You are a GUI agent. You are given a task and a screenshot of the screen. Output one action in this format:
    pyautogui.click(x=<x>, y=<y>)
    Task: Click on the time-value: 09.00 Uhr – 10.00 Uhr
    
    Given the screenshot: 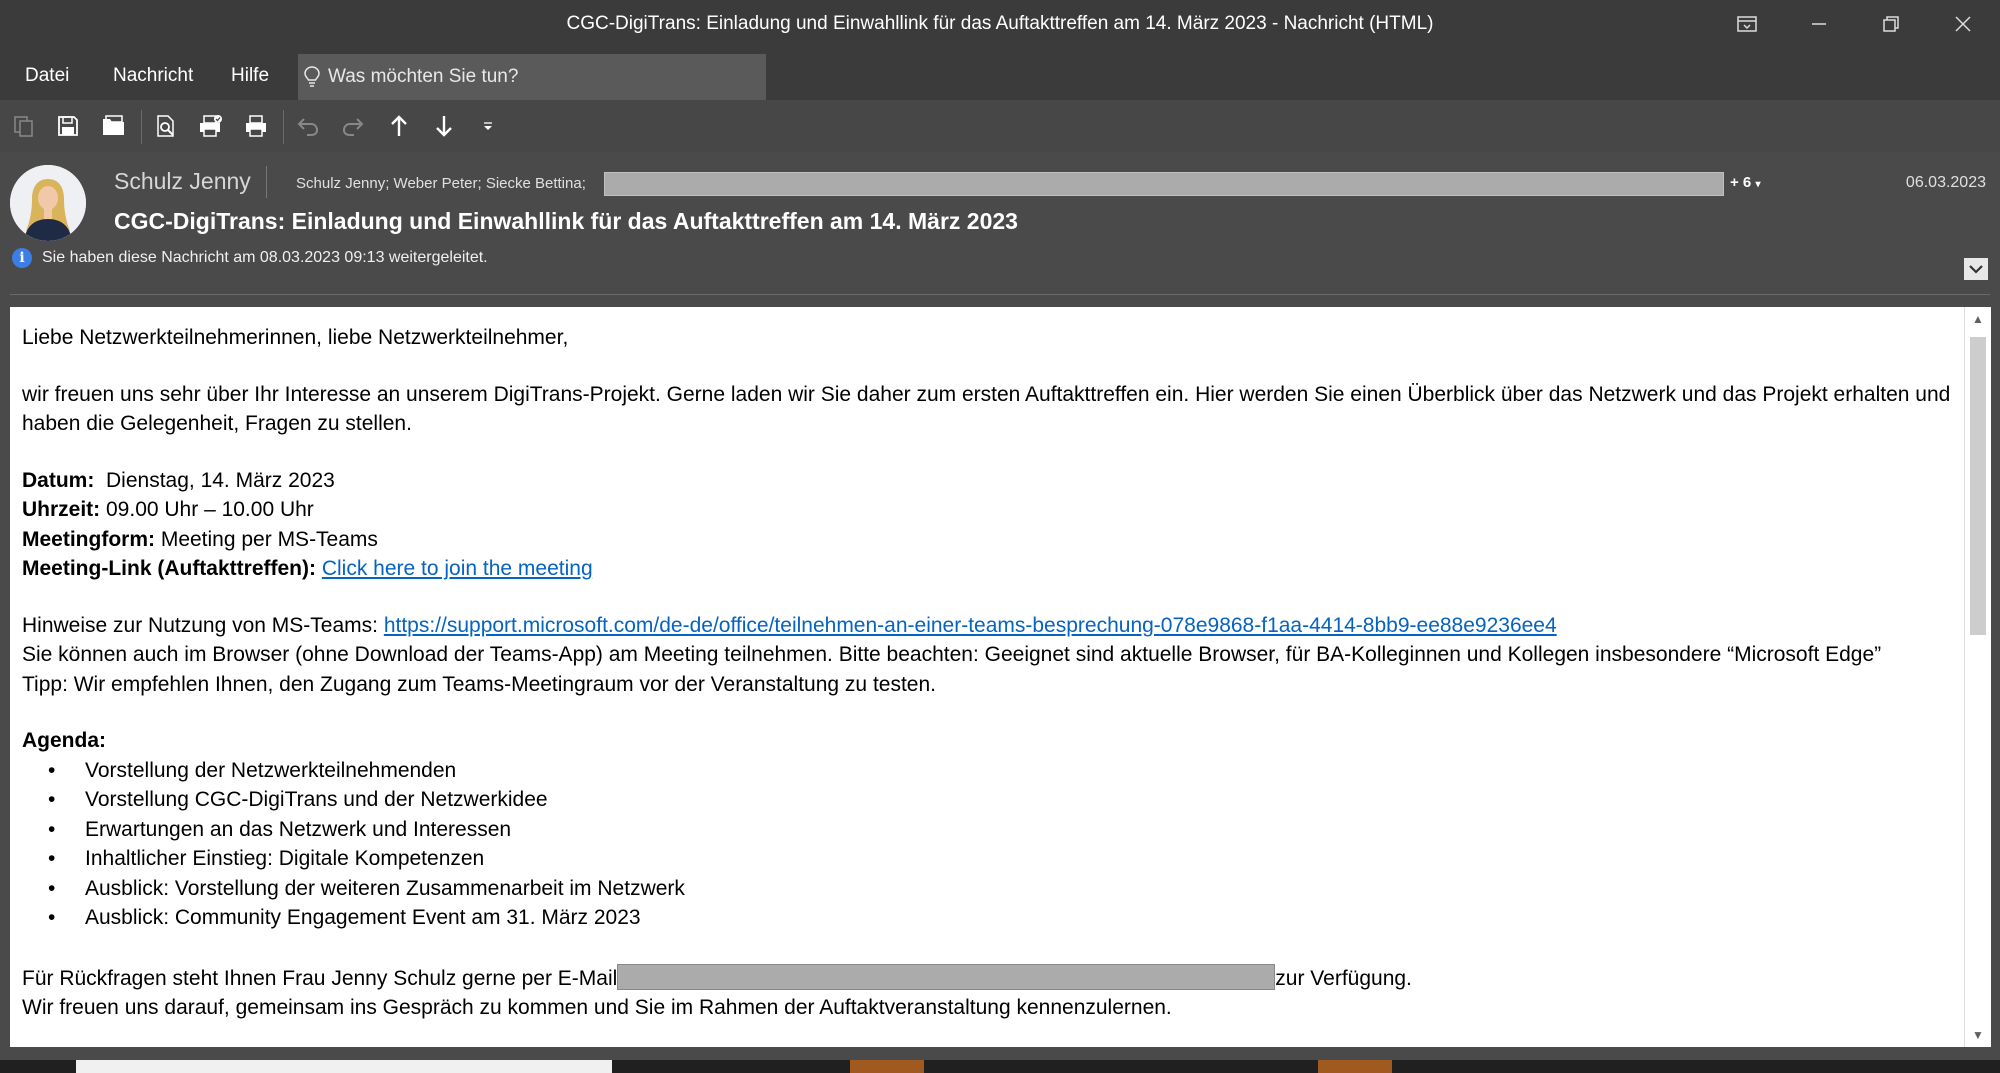 What is the action you would take?
    pyautogui.click(x=207, y=509)
    